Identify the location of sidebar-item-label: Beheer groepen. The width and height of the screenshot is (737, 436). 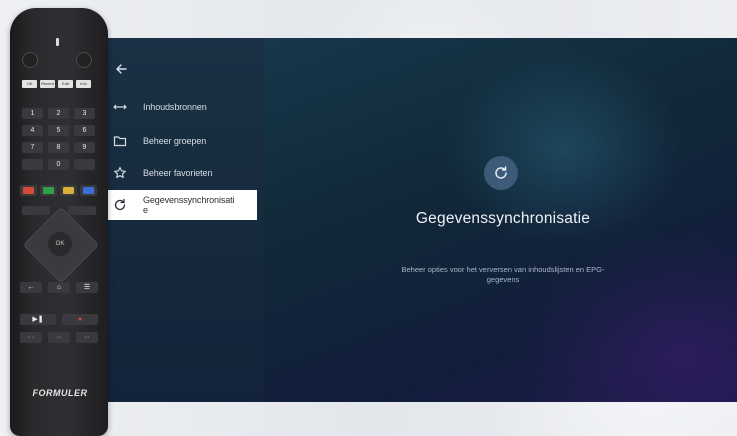
(175, 141).